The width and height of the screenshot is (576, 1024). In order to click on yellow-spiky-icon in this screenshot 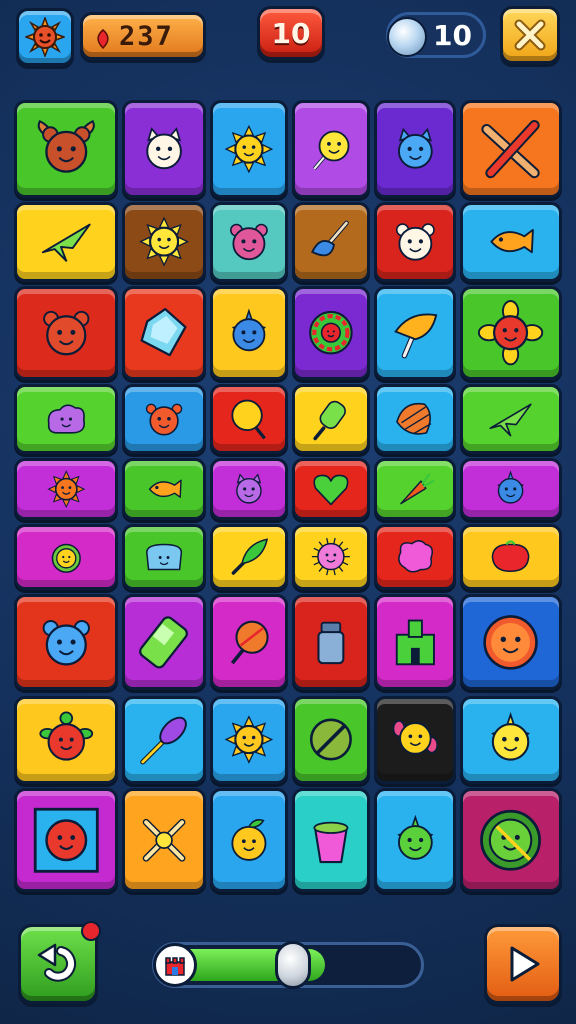, I will do `click(511, 737)`.